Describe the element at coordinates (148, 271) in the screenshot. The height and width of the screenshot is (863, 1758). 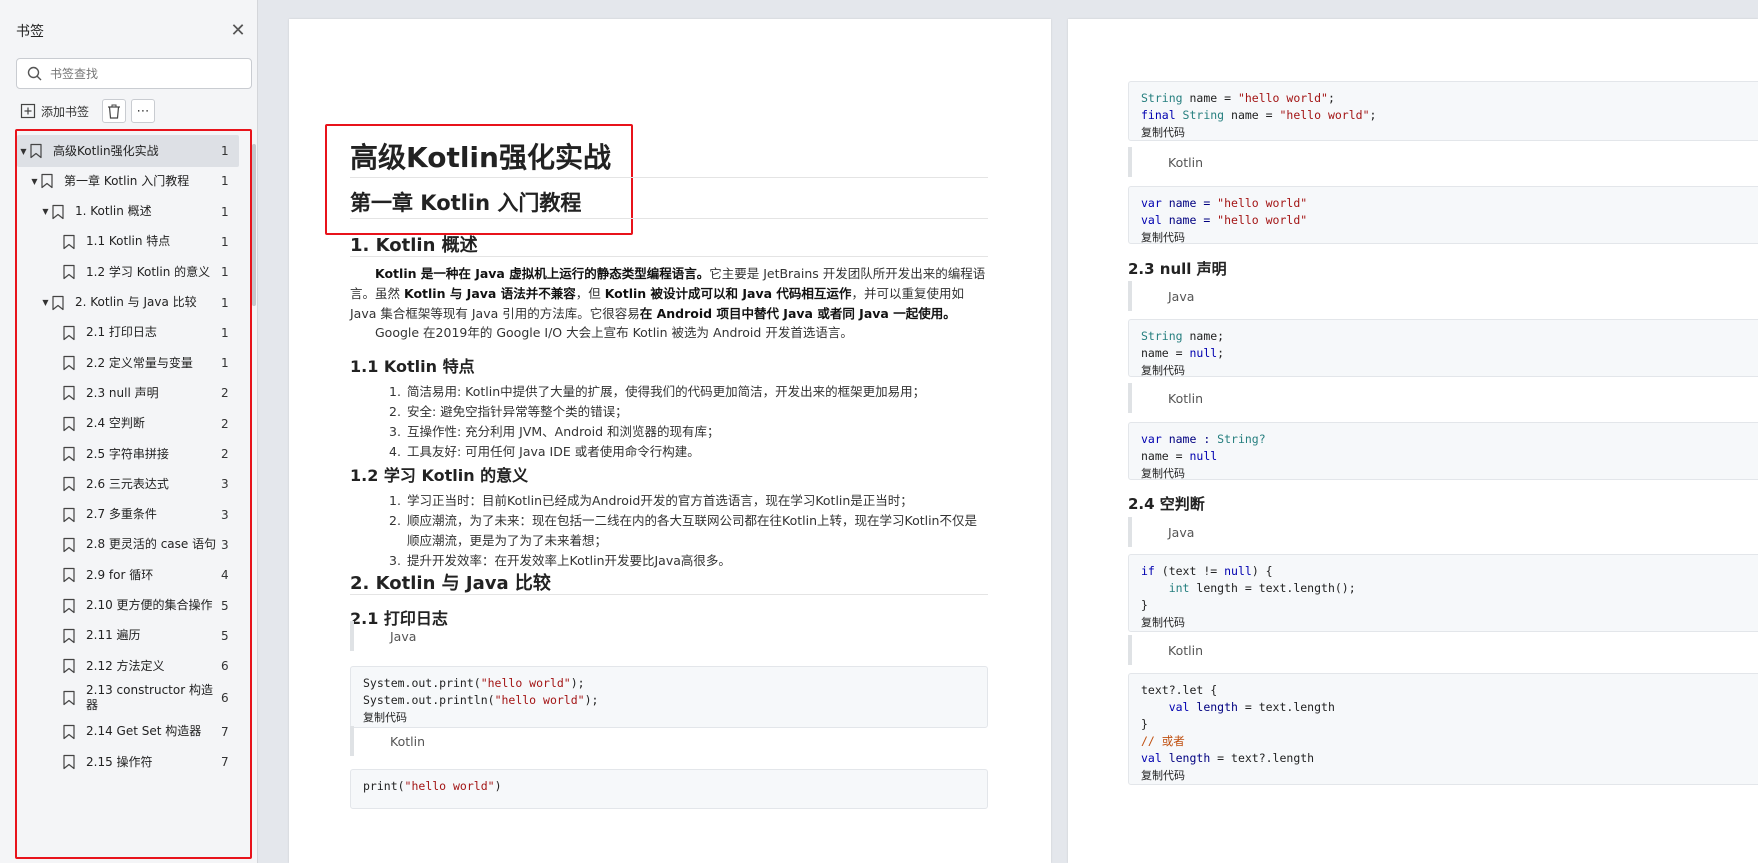
I see `bookmark-item-label: 1.2 学习 Kotlin 的意义` at that location.